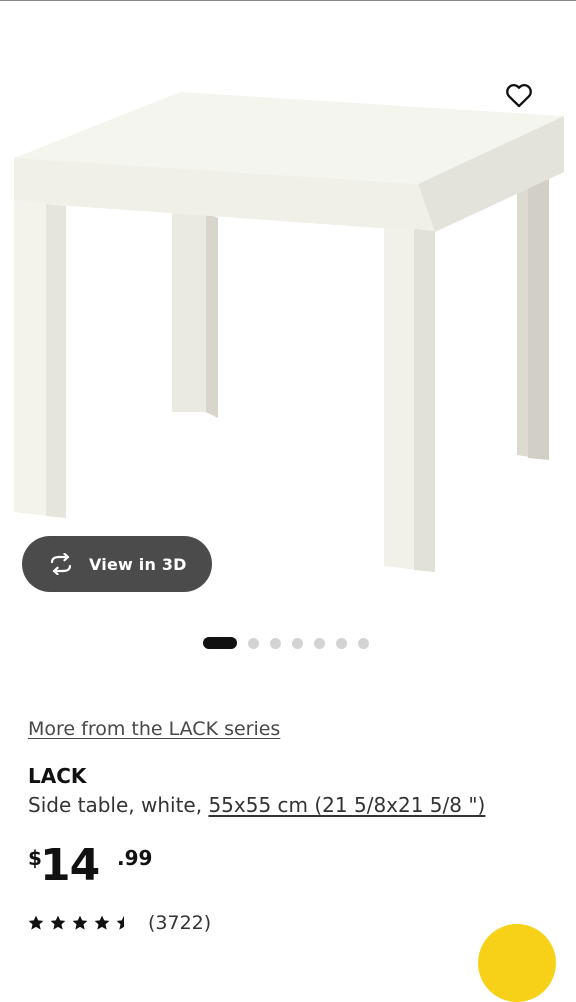  I want to click on price-decimal: .99, so click(135, 858).